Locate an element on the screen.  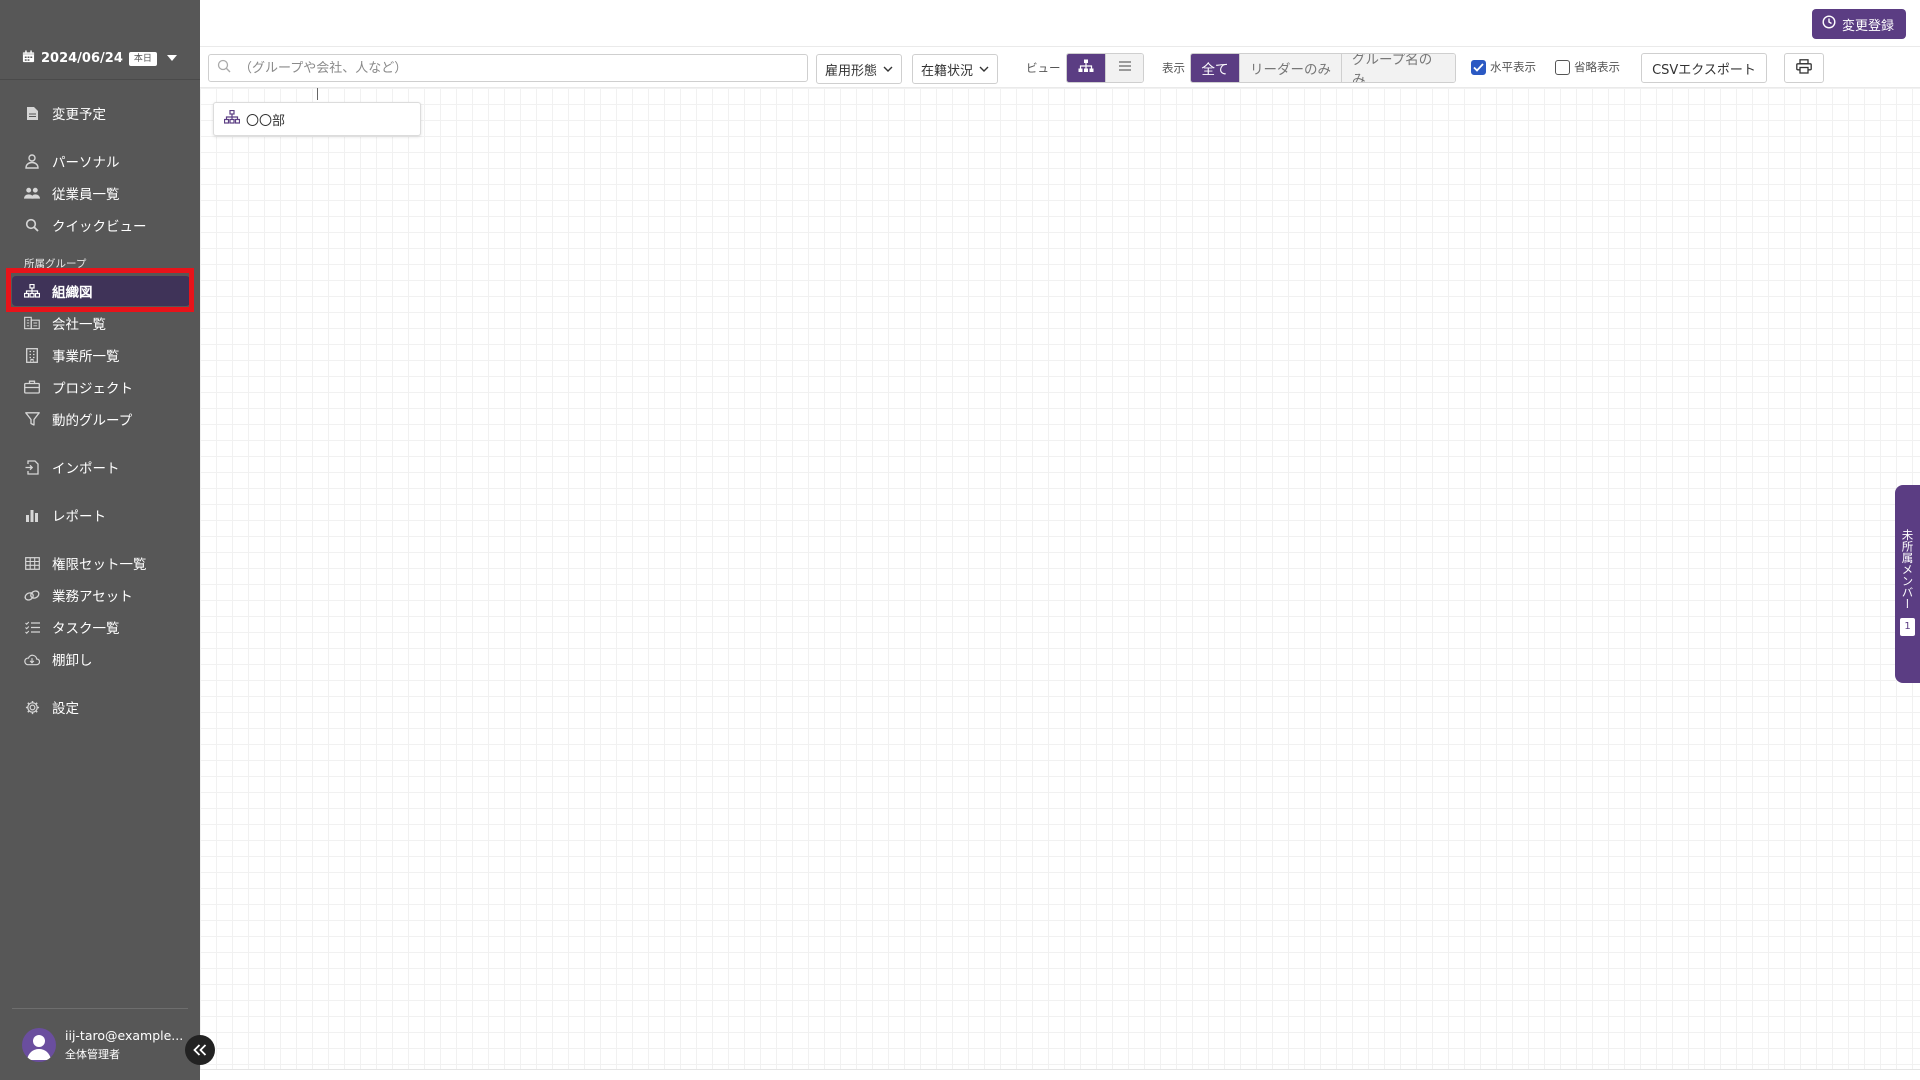
clock-icon is located at coordinates (1829, 24).